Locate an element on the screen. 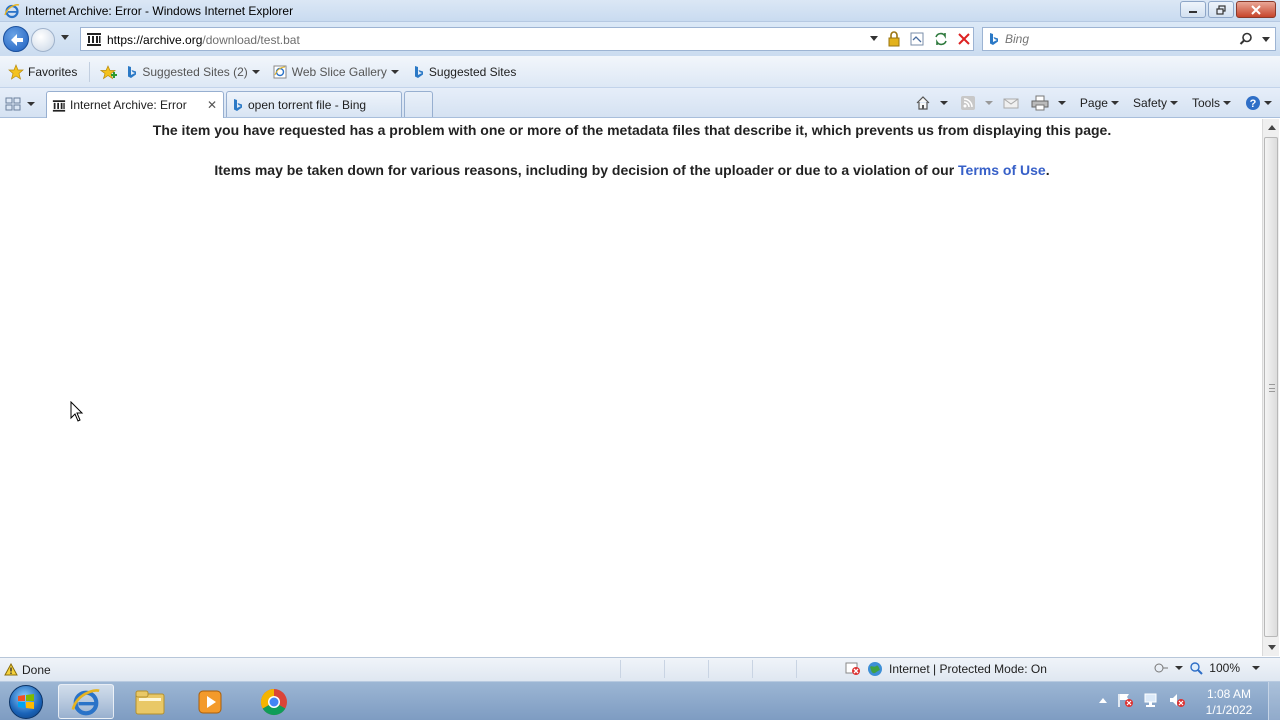 Image resolution: width=1280 pixels, height=720 pixels. help-menu: ? is located at coordinates (1258, 103).